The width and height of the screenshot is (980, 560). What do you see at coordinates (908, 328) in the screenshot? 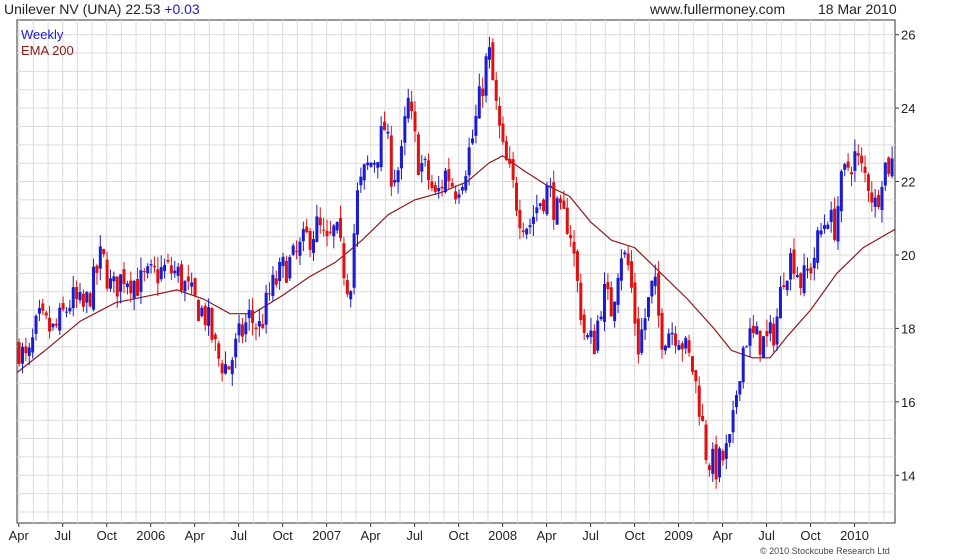
I see `y-tick-label: 18` at bounding box center [908, 328].